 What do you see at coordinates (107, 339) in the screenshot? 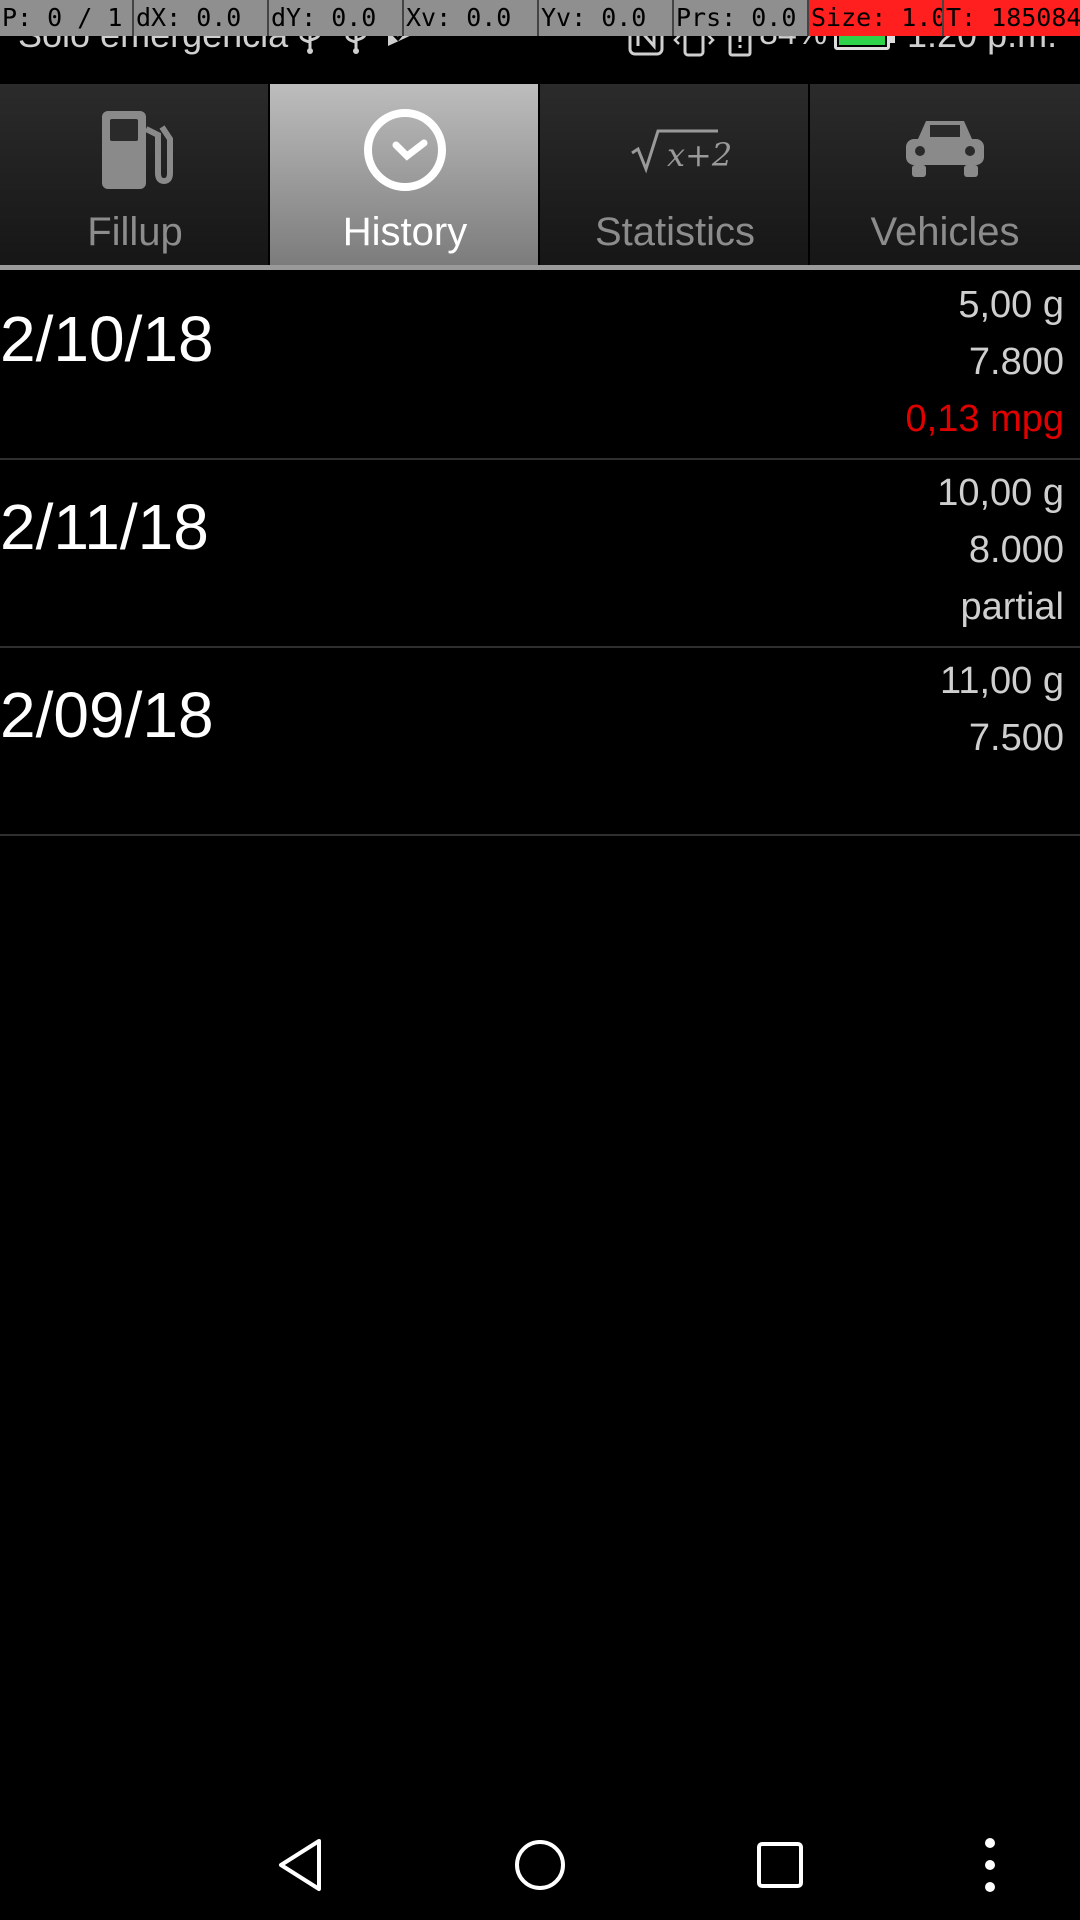
I see `fillup-date: 2/10/18` at bounding box center [107, 339].